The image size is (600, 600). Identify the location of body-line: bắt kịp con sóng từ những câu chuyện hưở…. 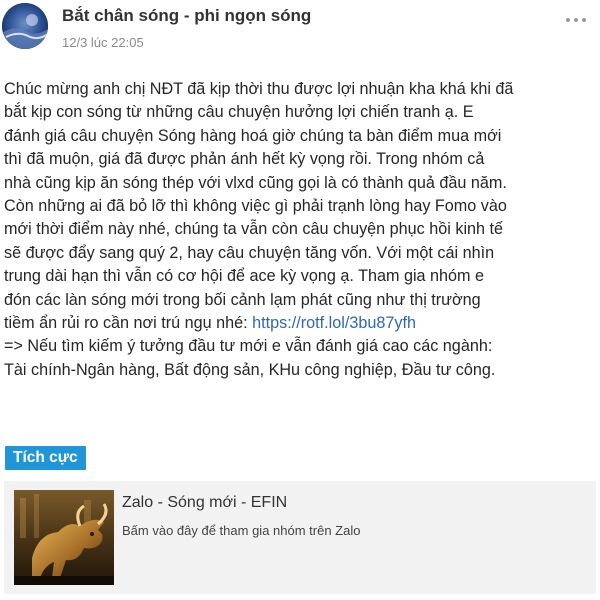
(239, 112).